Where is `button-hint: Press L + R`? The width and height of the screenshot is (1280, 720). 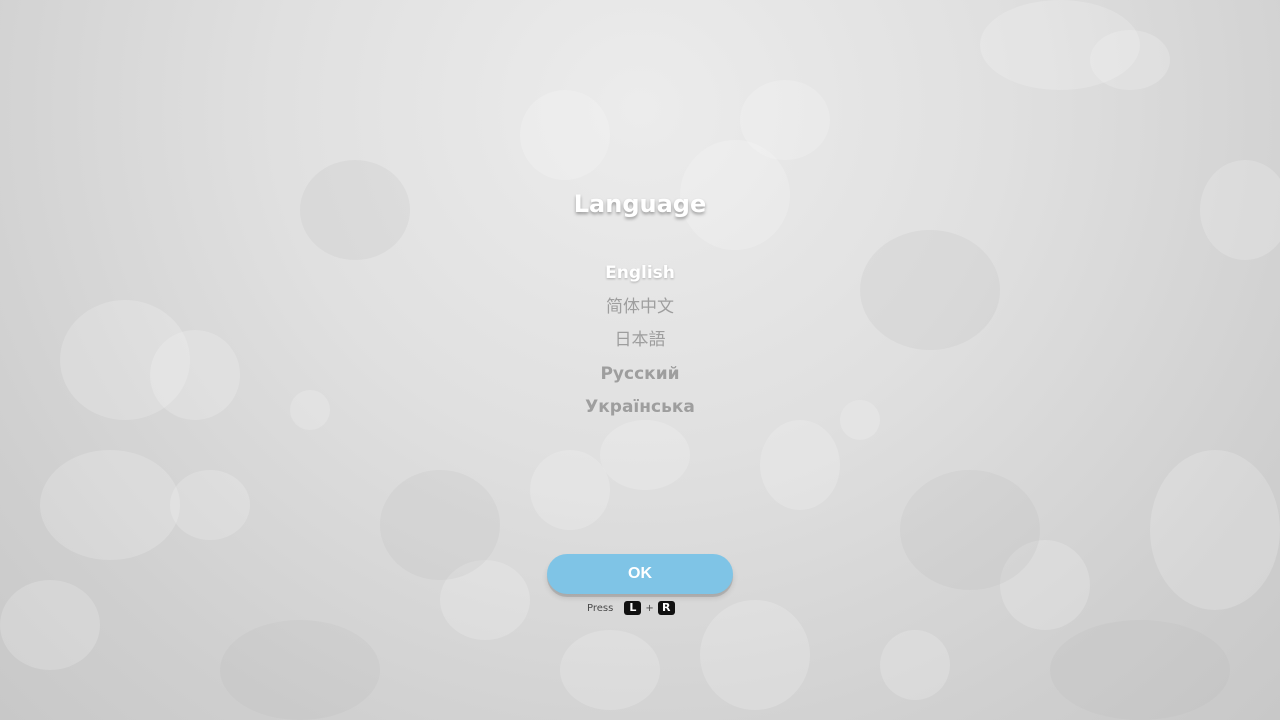 button-hint: Press L + R is located at coordinates (631, 608).